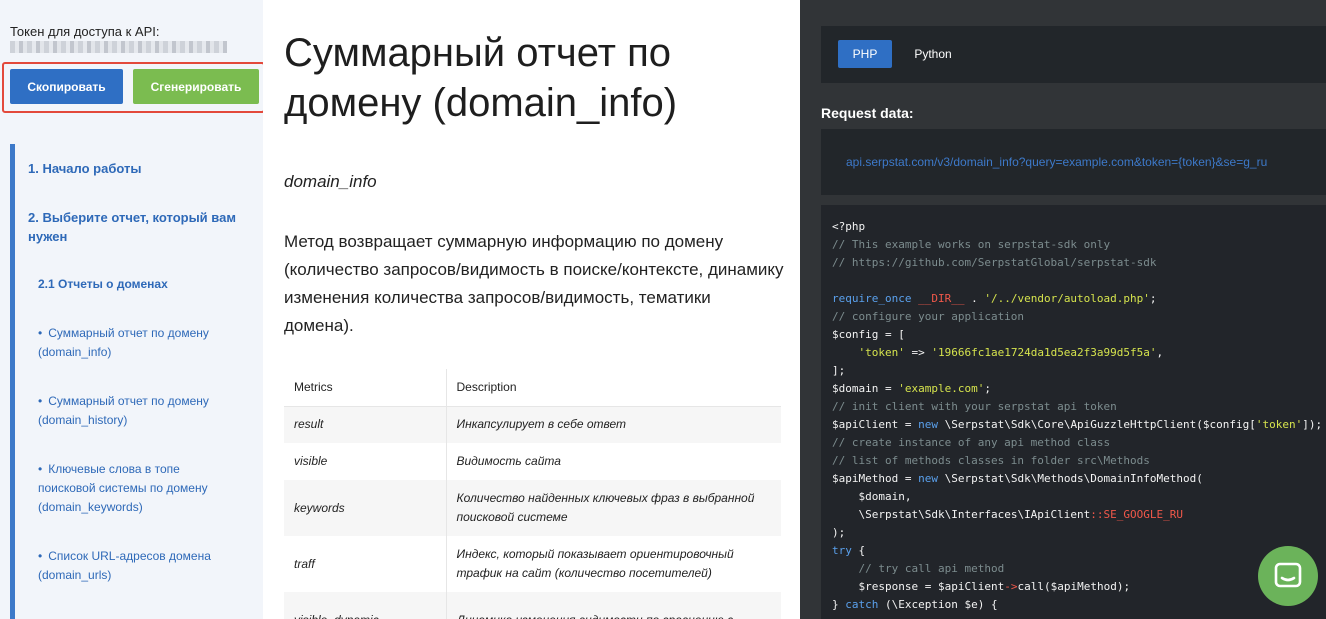  I want to click on code-token: <?php, so click(849, 226).